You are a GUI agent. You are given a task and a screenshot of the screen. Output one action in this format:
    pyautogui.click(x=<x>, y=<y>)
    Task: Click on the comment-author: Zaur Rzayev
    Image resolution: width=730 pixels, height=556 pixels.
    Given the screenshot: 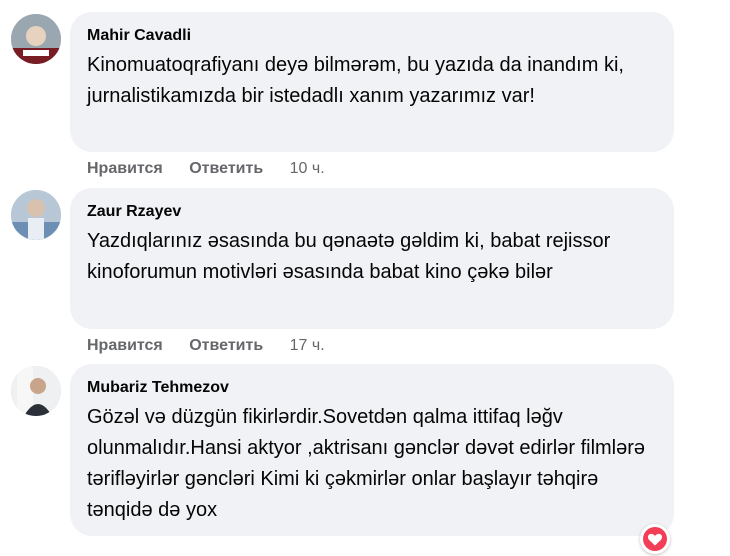 What is the action you would take?
    pyautogui.click(x=372, y=212)
    